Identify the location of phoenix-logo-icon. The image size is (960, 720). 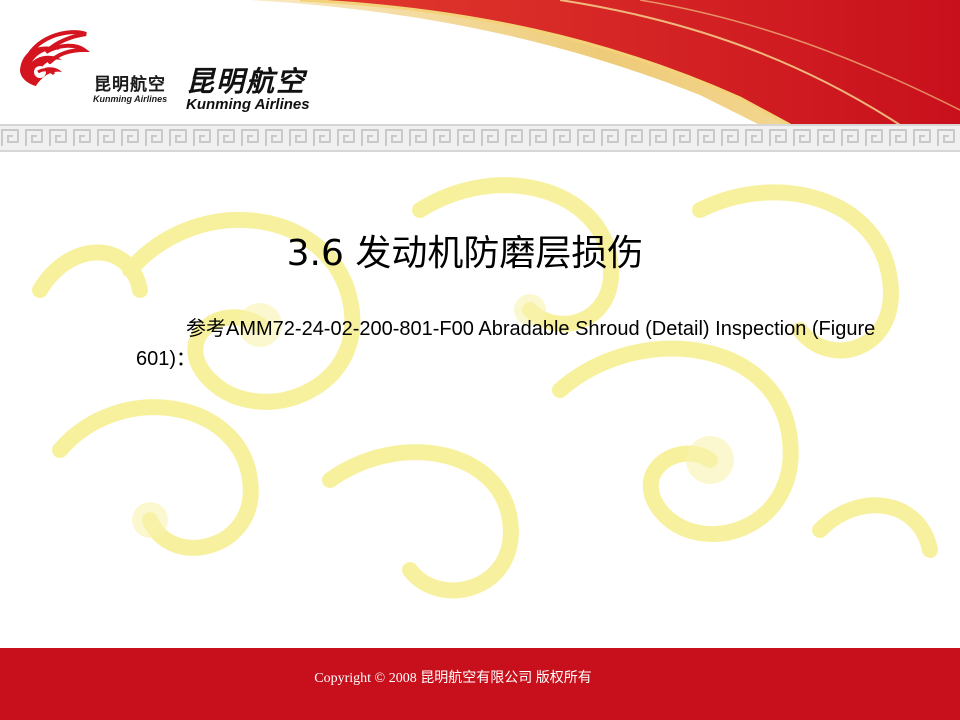
(55, 58).